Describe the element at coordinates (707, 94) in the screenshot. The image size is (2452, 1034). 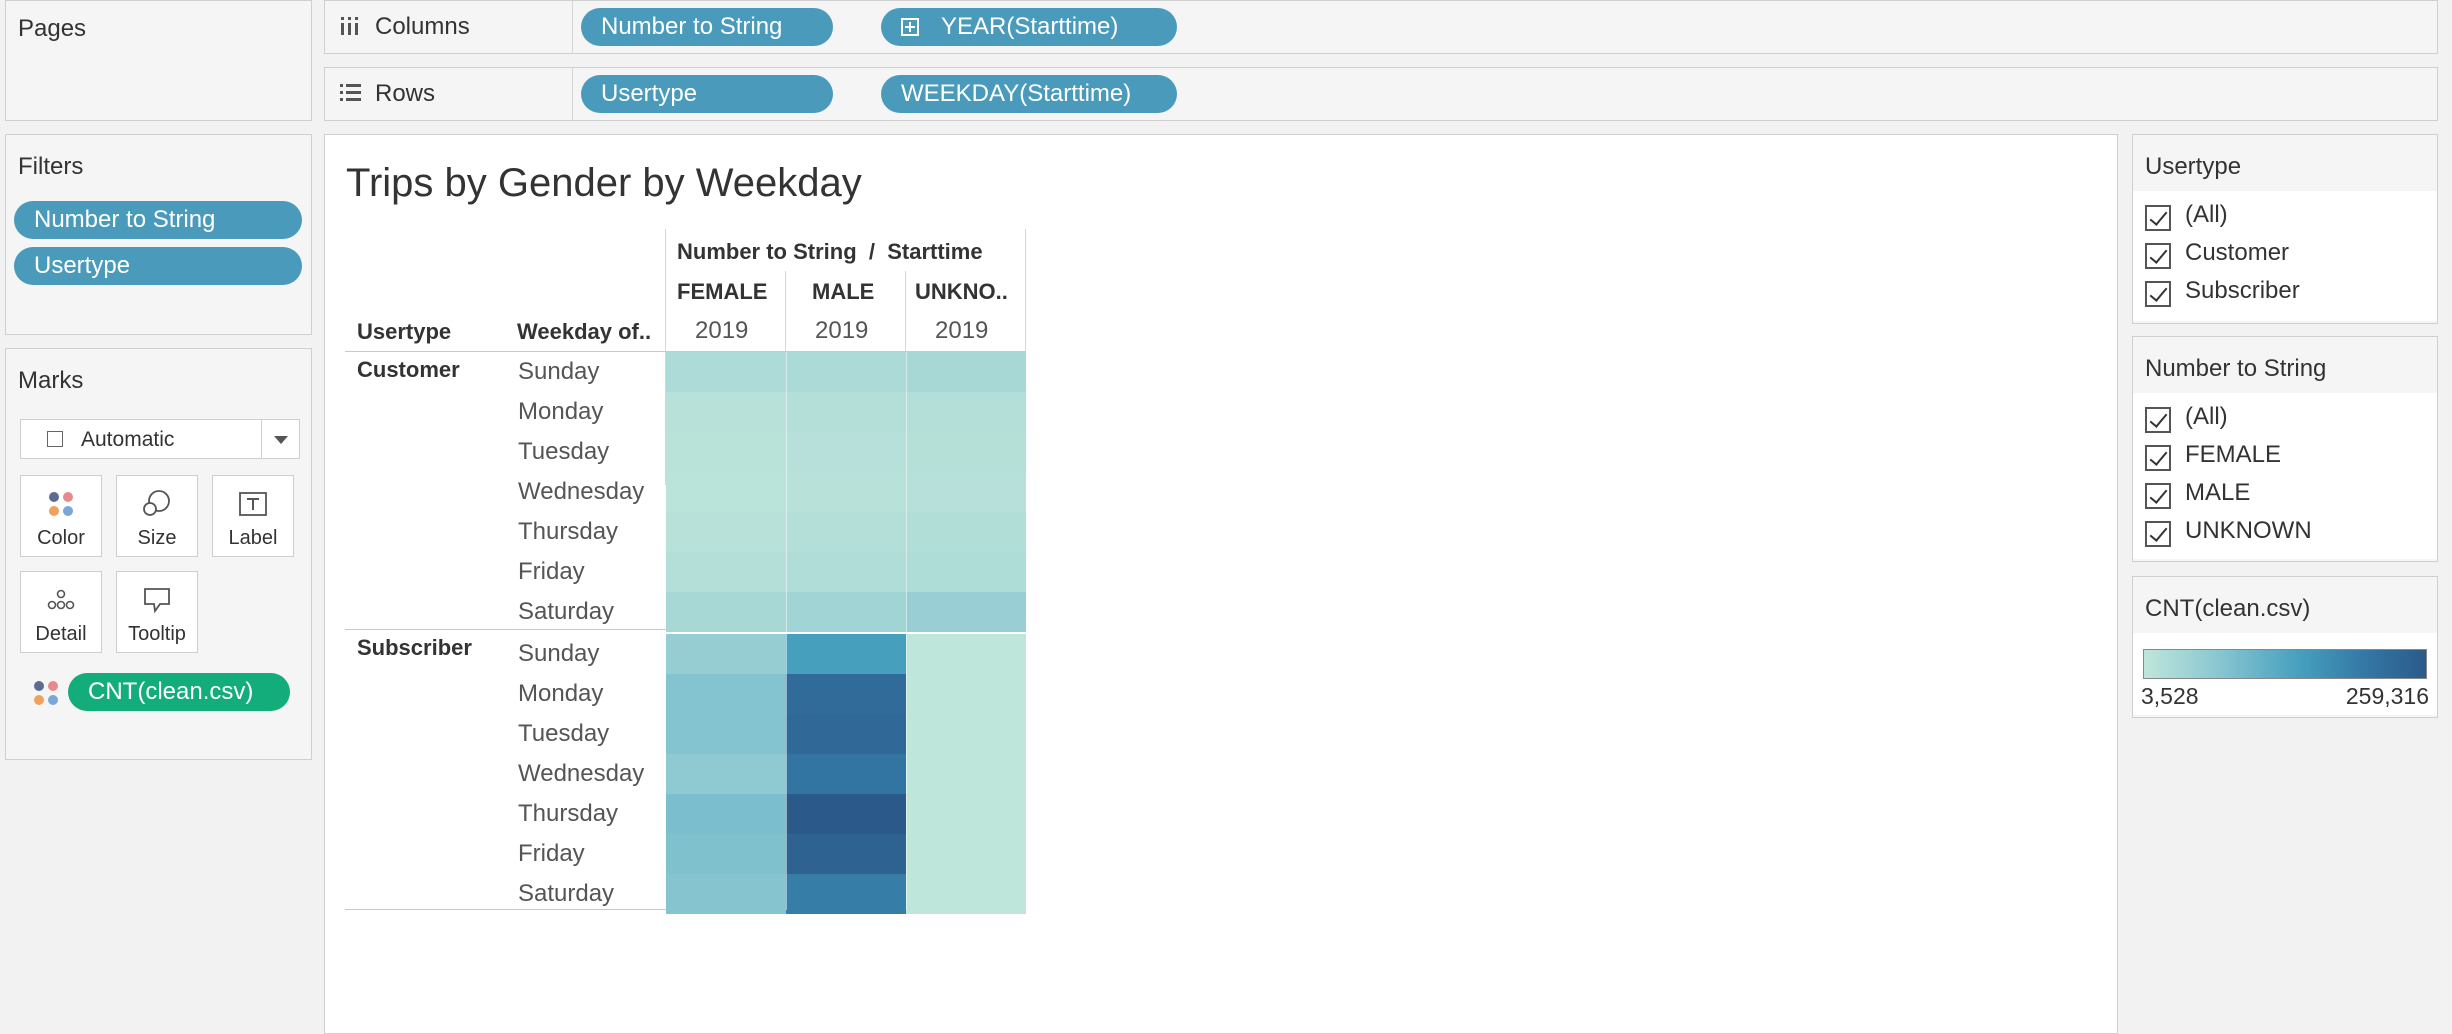
I see `rows-pill-usertype: Usertype` at that location.